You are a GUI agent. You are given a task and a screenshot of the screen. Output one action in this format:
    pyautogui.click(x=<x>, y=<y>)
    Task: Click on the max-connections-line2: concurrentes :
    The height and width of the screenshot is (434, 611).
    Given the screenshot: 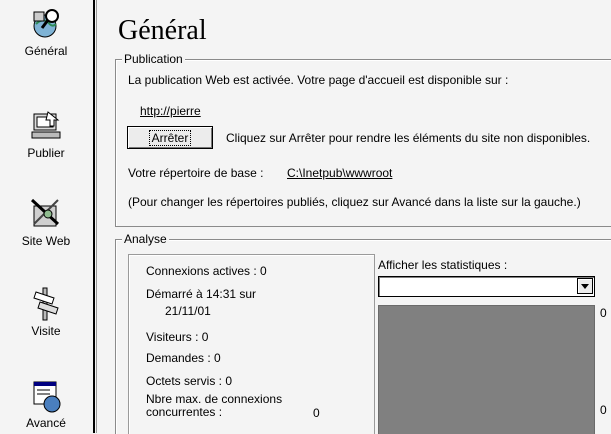 What is the action you would take?
    pyautogui.click(x=184, y=412)
    